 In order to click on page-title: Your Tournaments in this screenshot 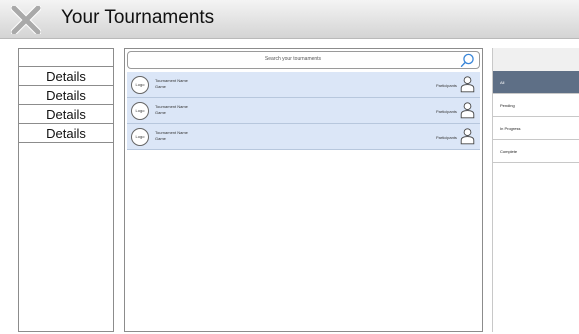, I will do `click(138, 17)`.